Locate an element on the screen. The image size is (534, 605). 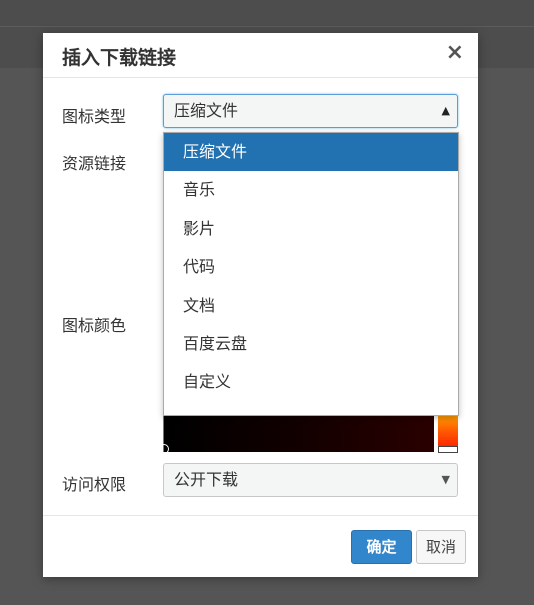
color-hue-slider is located at coordinates (448, 431).